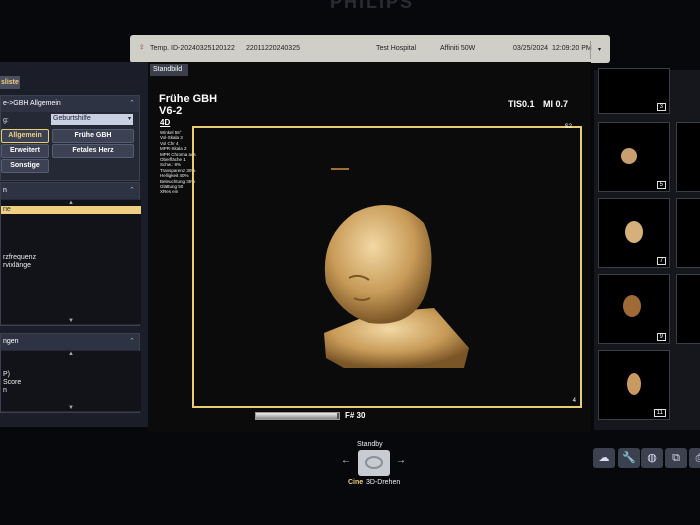 Image resolution: width=700 pixels, height=525 pixels. Describe the element at coordinates (355, 415) in the screenshot. I see `frame-number: F# 30` at that location.